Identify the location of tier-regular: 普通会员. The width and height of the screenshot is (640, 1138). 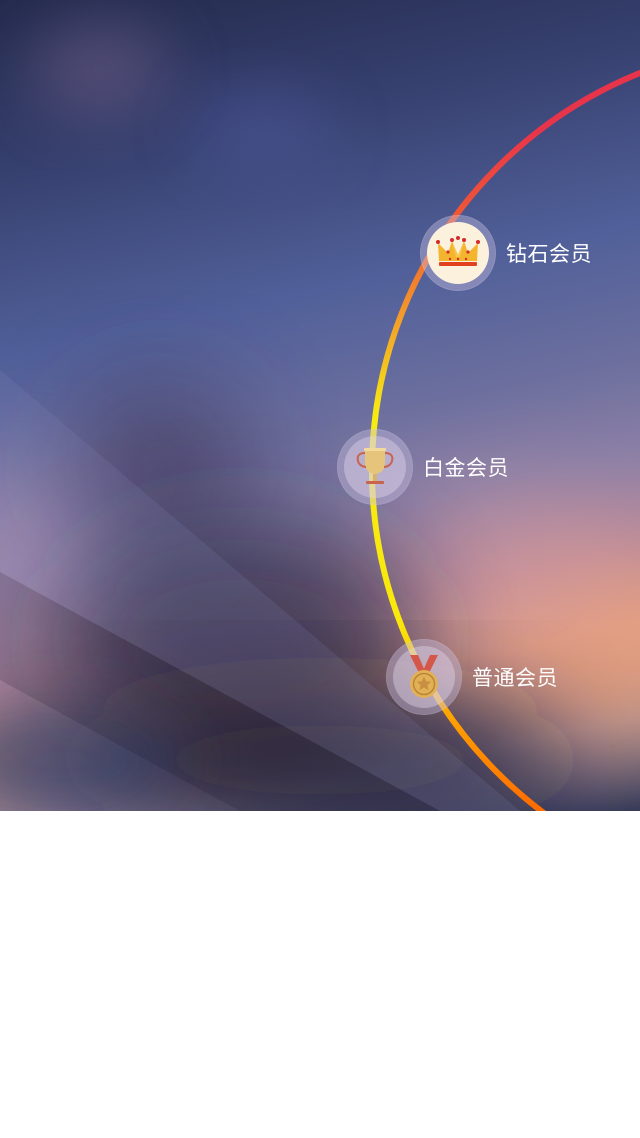
(472, 677).